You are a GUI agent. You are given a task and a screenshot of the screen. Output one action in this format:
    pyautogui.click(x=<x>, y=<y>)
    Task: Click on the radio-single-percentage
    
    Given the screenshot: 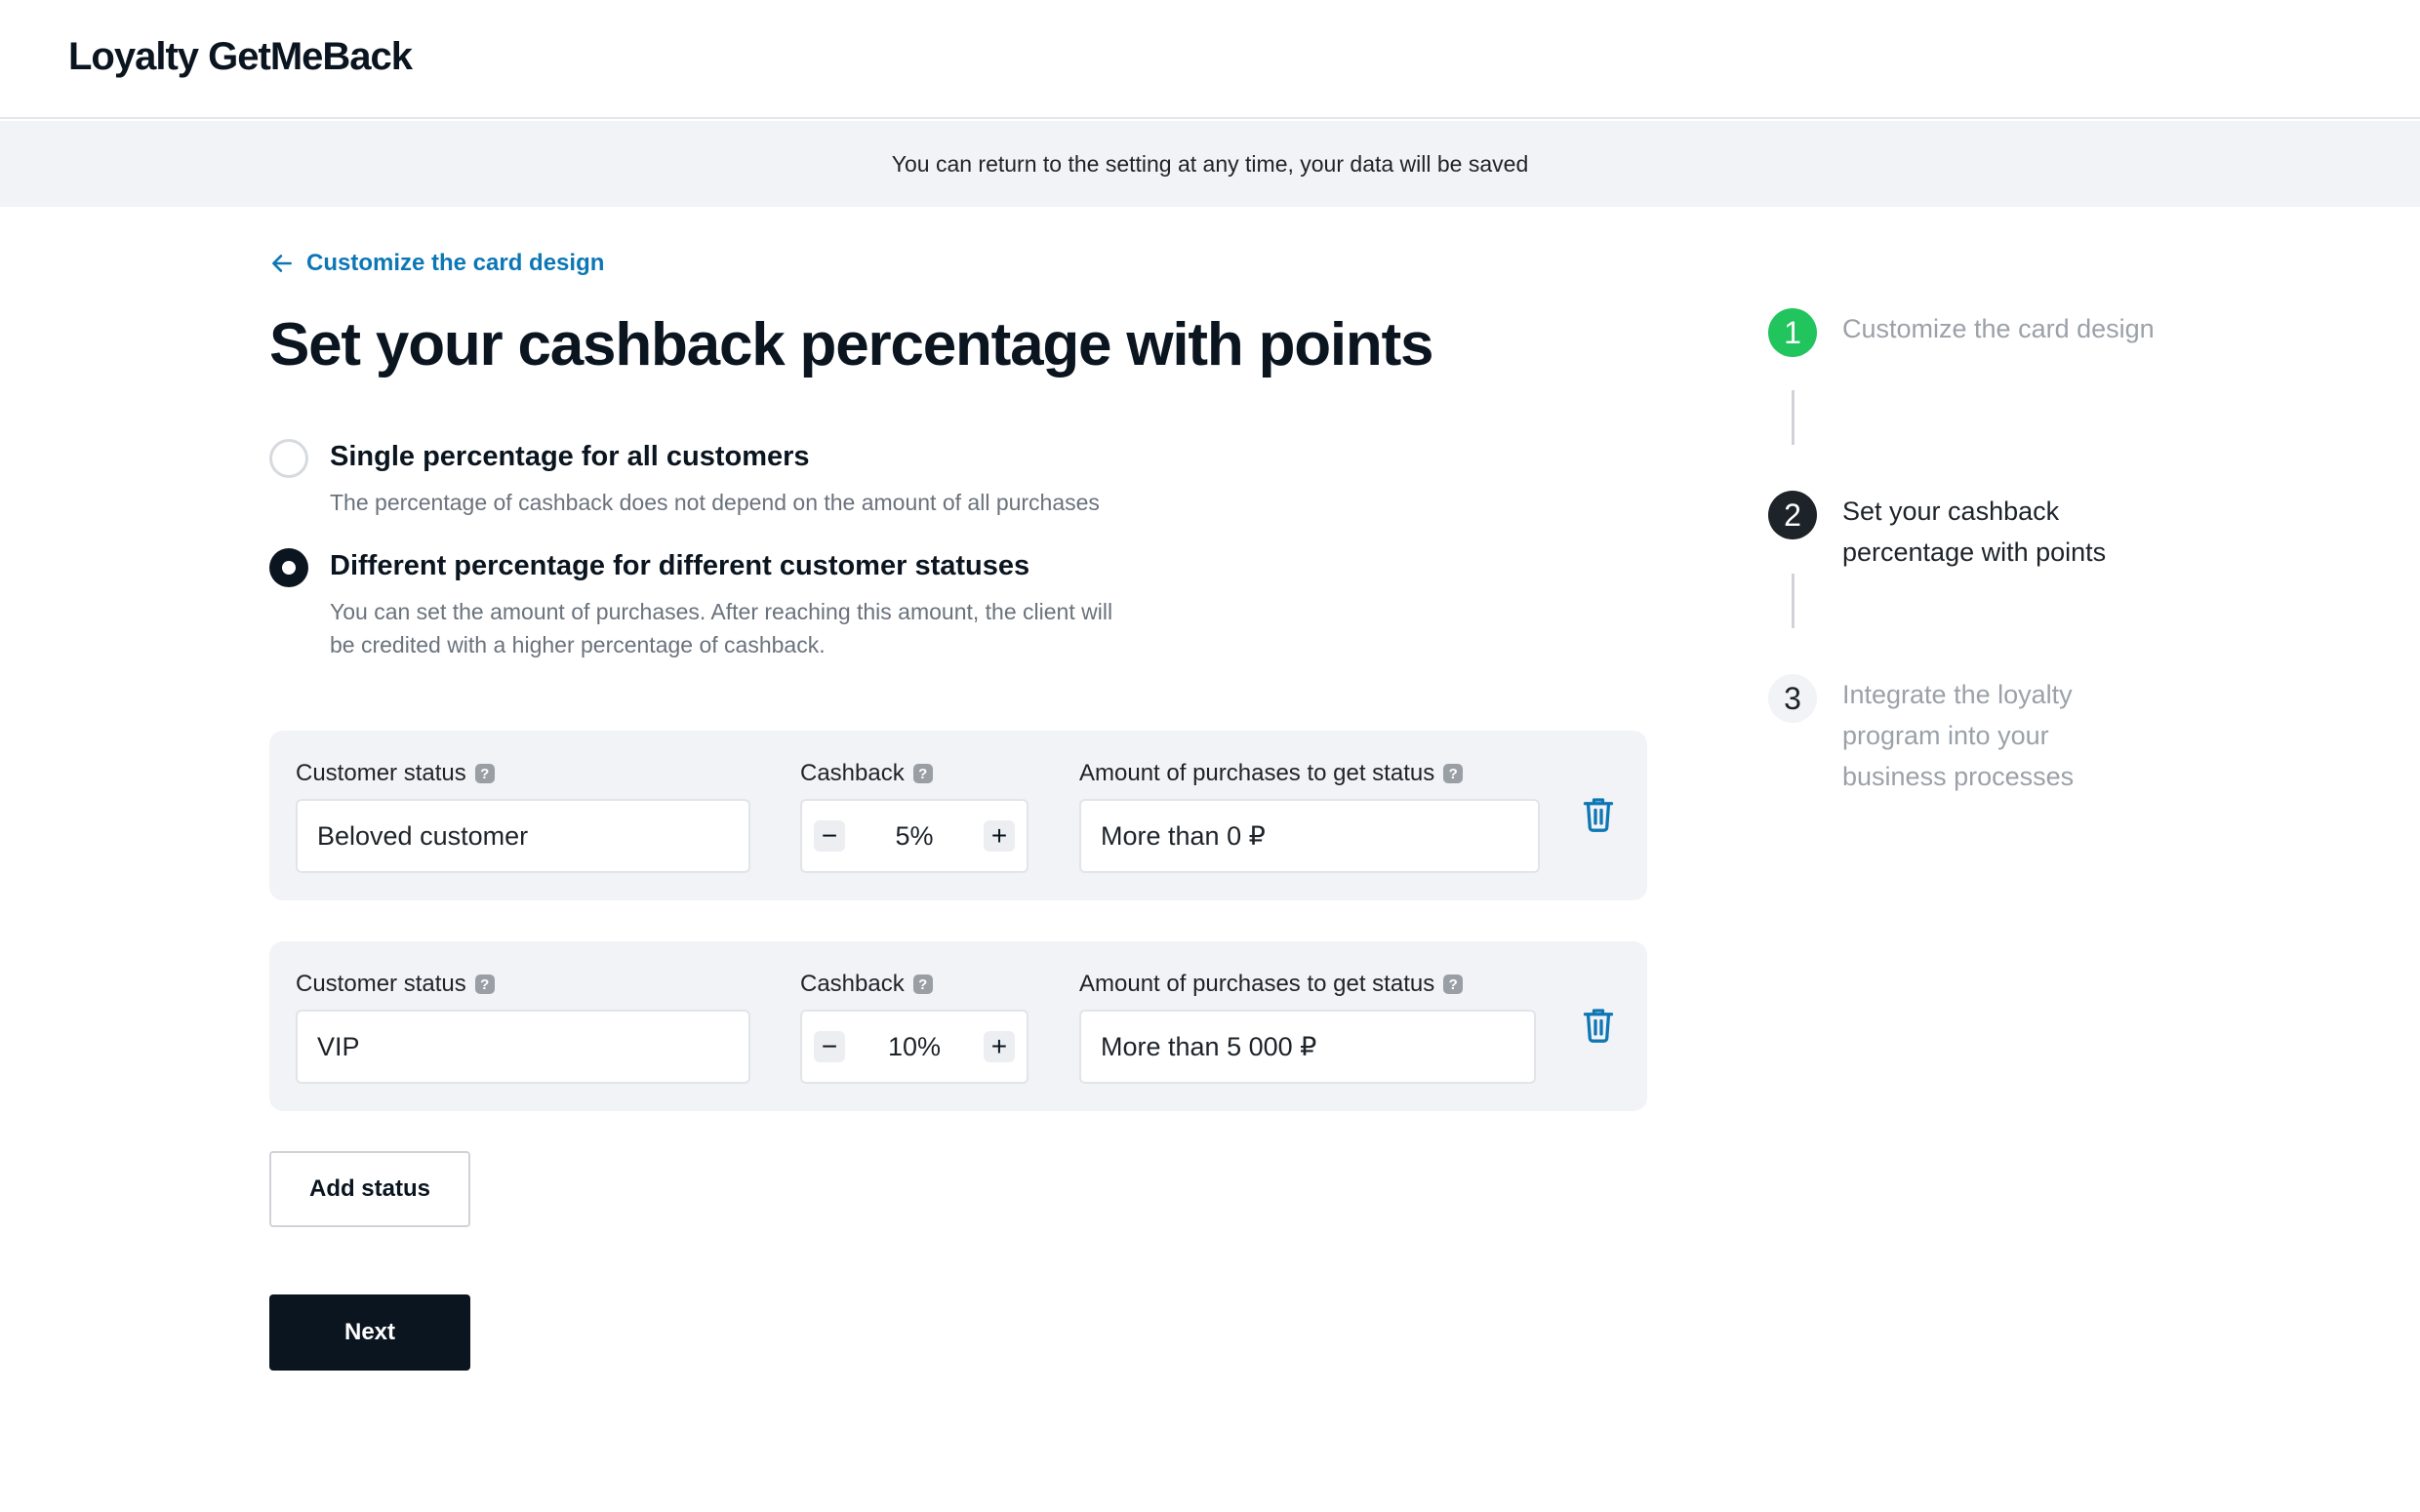 What is the action you would take?
    pyautogui.click(x=288, y=458)
    